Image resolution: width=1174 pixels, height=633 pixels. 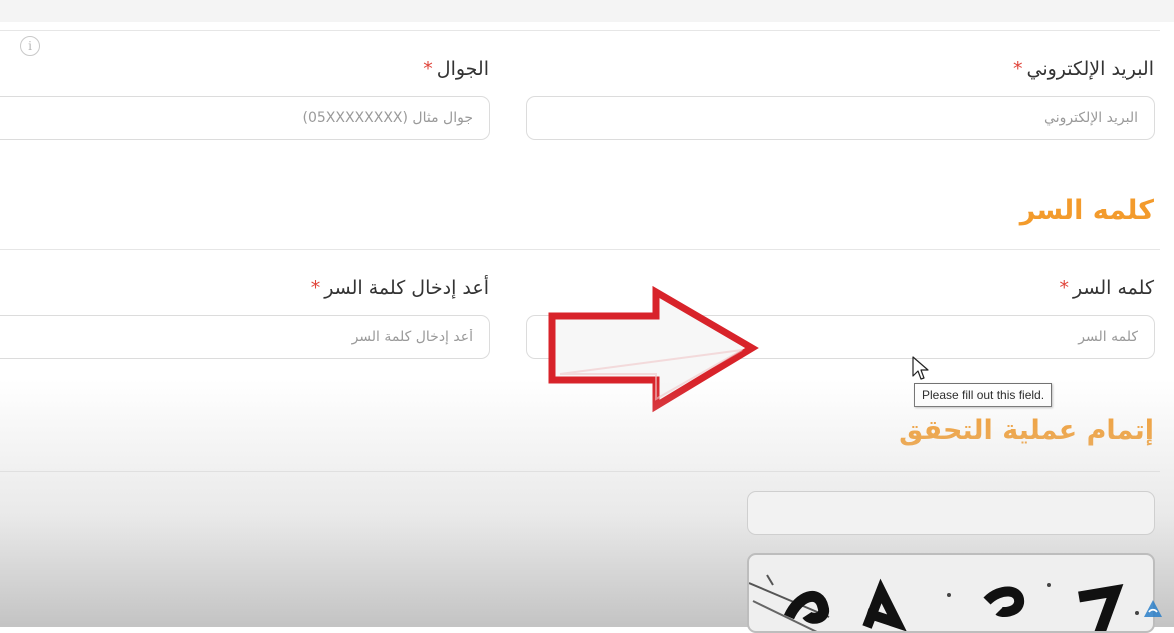 What do you see at coordinates (983, 395) in the screenshot?
I see `validation-tooltip: Please fill out this field.` at bounding box center [983, 395].